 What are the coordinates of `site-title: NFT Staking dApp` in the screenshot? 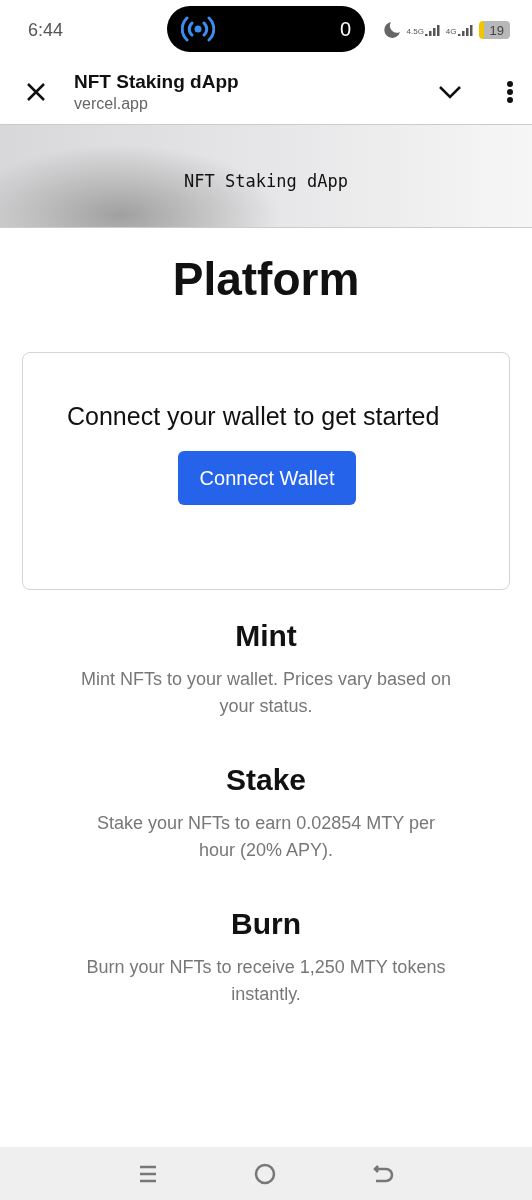 It's located at (266, 181).